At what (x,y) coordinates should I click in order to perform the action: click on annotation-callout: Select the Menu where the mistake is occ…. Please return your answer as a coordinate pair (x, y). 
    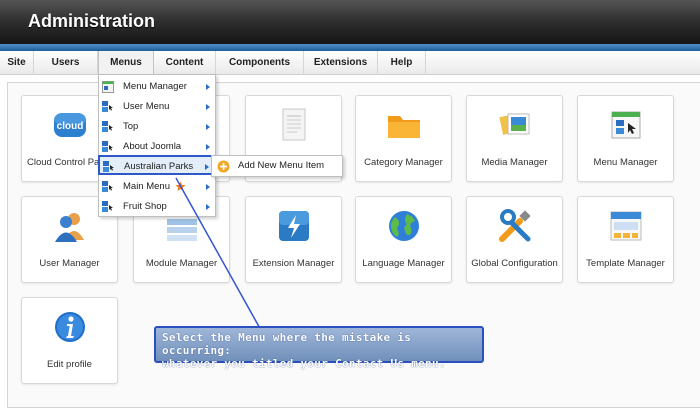
    Looking at the image, I should click on (319, 348).